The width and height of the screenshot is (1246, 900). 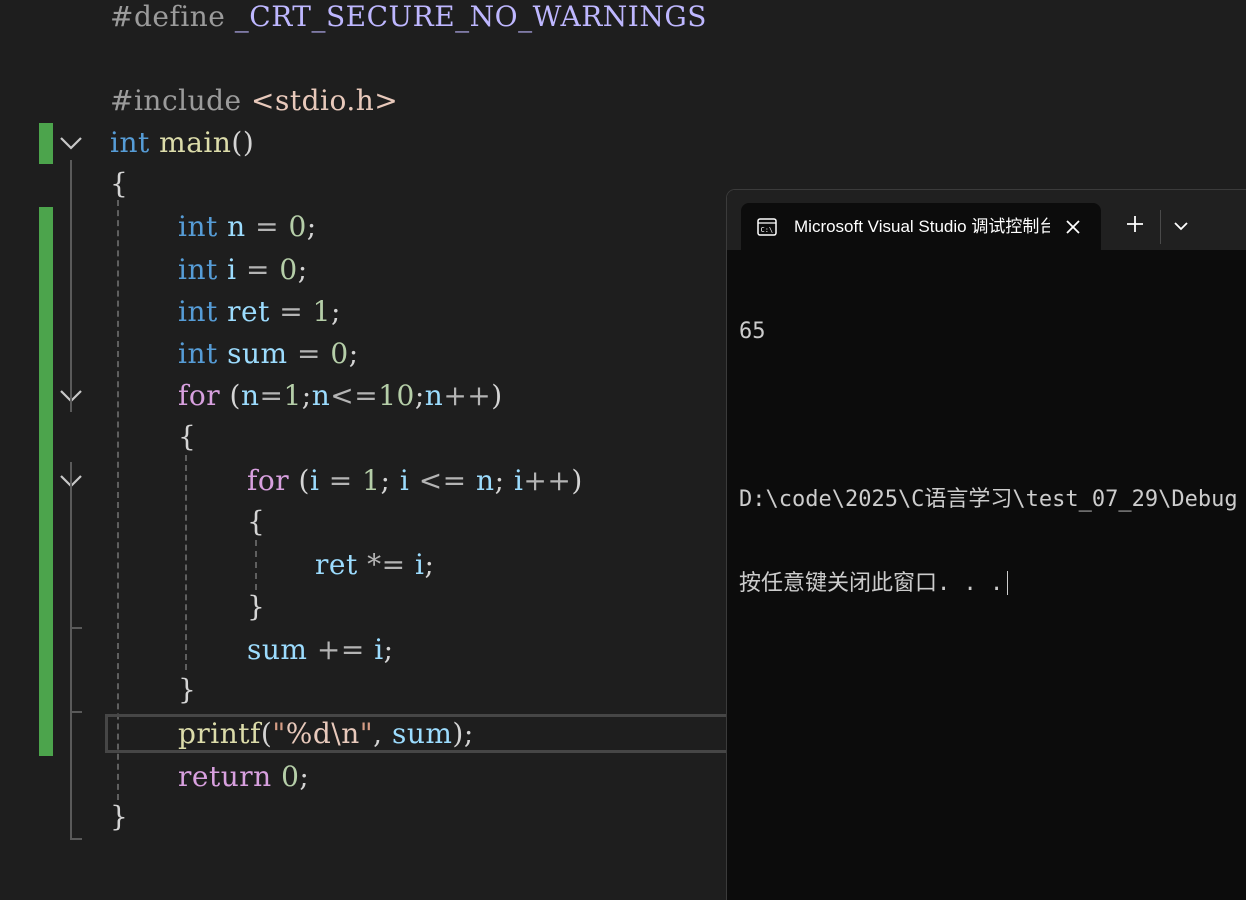 What do you see at coordinates (279, 733) in the screenshot?
I see `code-token: "` at bounding box center [279, 733].